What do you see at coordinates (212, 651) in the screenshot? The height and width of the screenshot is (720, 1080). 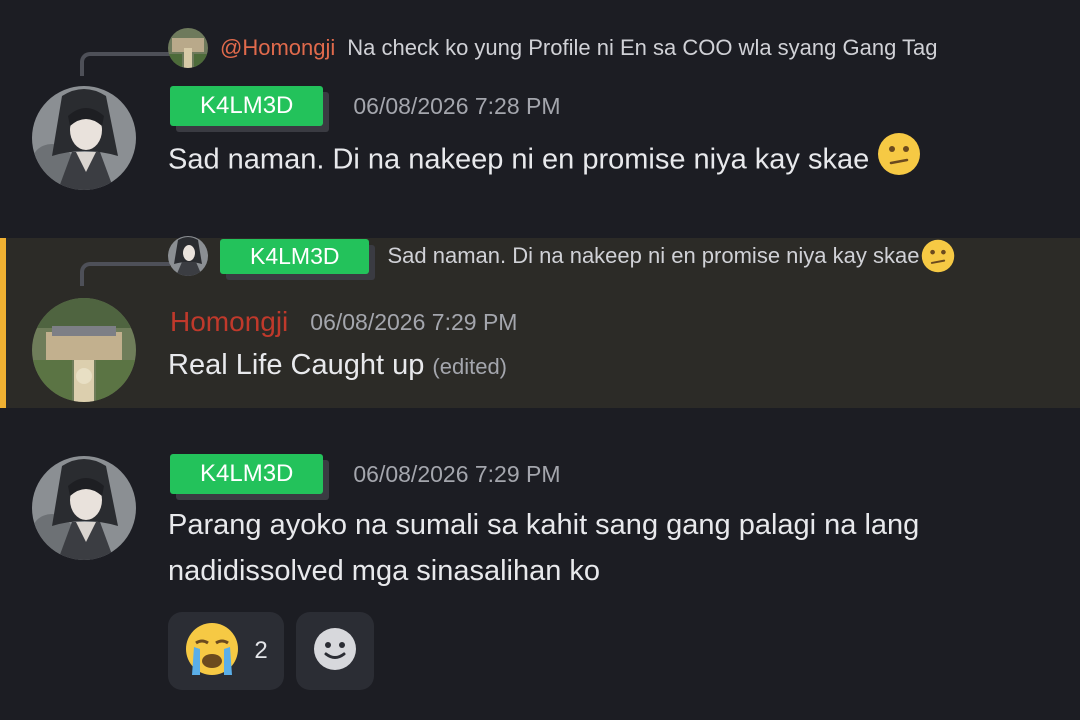 I see `crying-face-icon` at bounding box center [212, 651].